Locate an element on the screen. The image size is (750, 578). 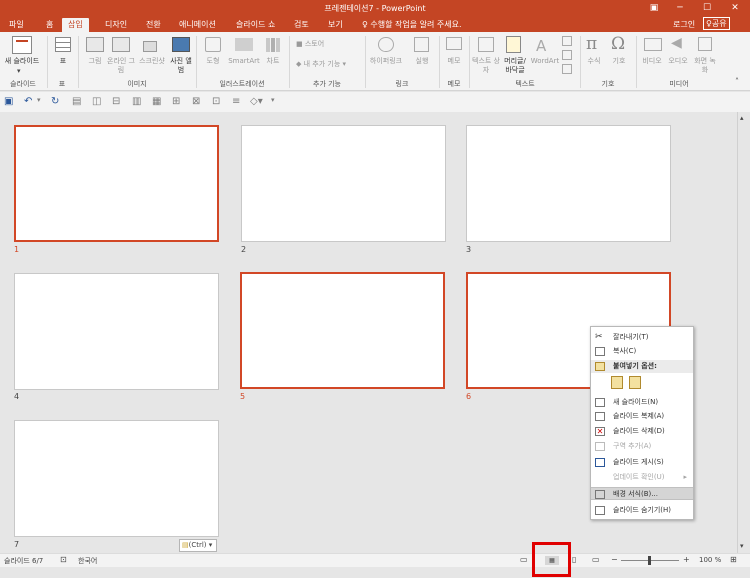
group-media: 미디어 is located at coordinates (679, 84).